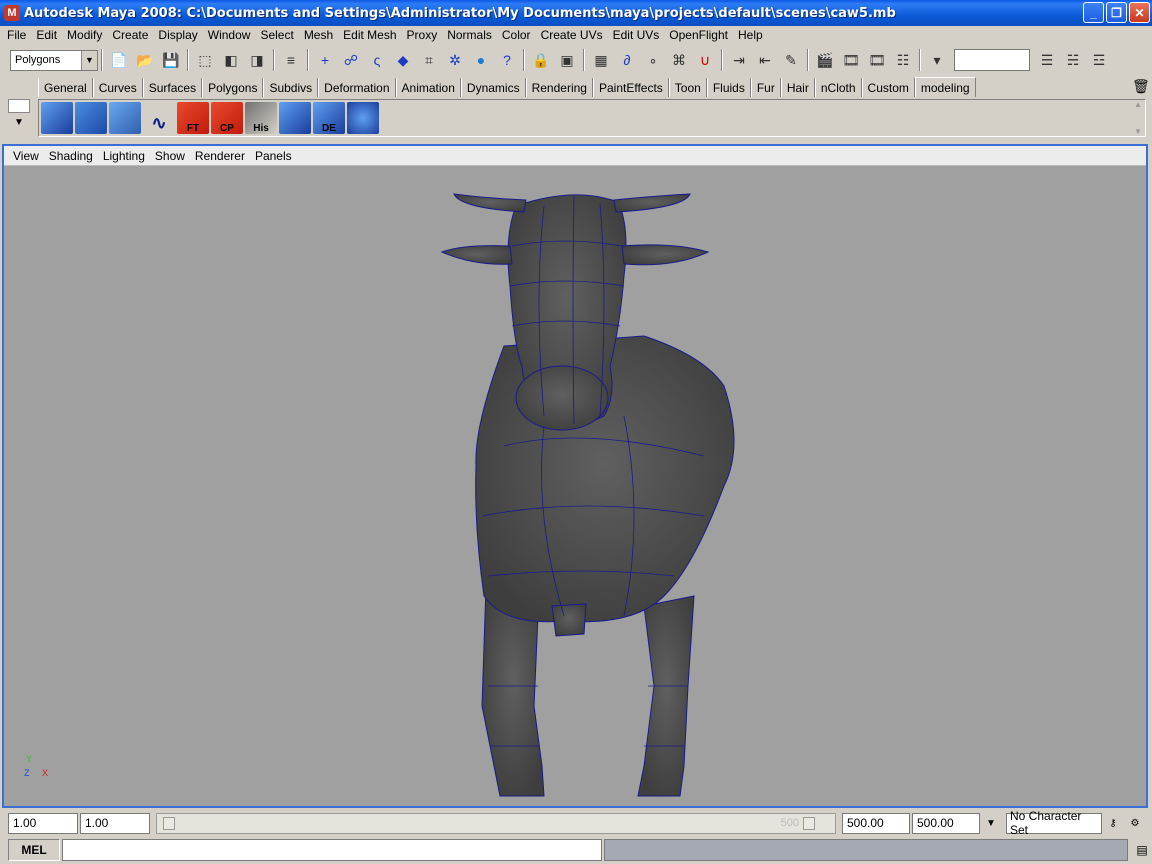 The image size is (1152, 864). Describe the element at coordinates (493, 87) in the screenshot. I see `shelf-tab-dynamics: Dynamics` at that location.